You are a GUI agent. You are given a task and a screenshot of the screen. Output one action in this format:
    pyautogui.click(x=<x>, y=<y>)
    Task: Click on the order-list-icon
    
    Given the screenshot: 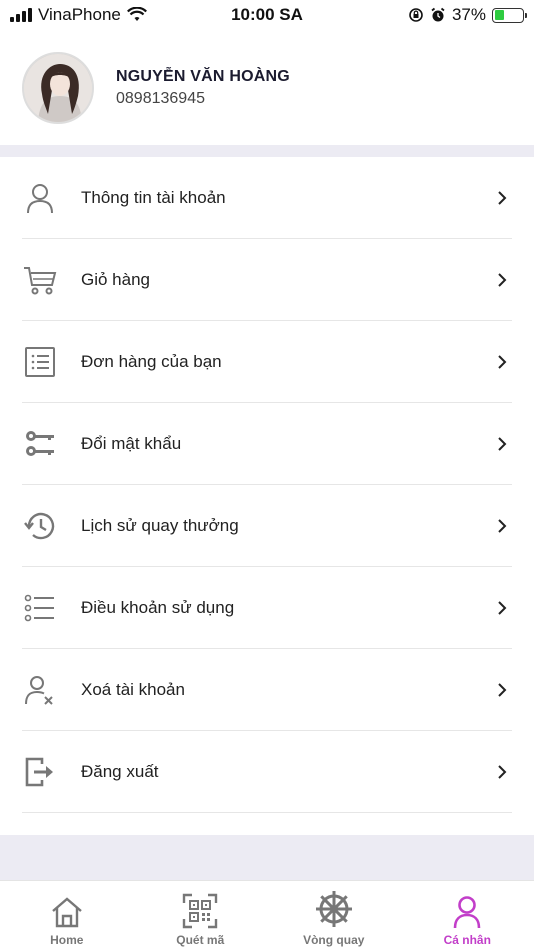 What is the action you would take?
    pyautogui.click(x=40, y=362)
    